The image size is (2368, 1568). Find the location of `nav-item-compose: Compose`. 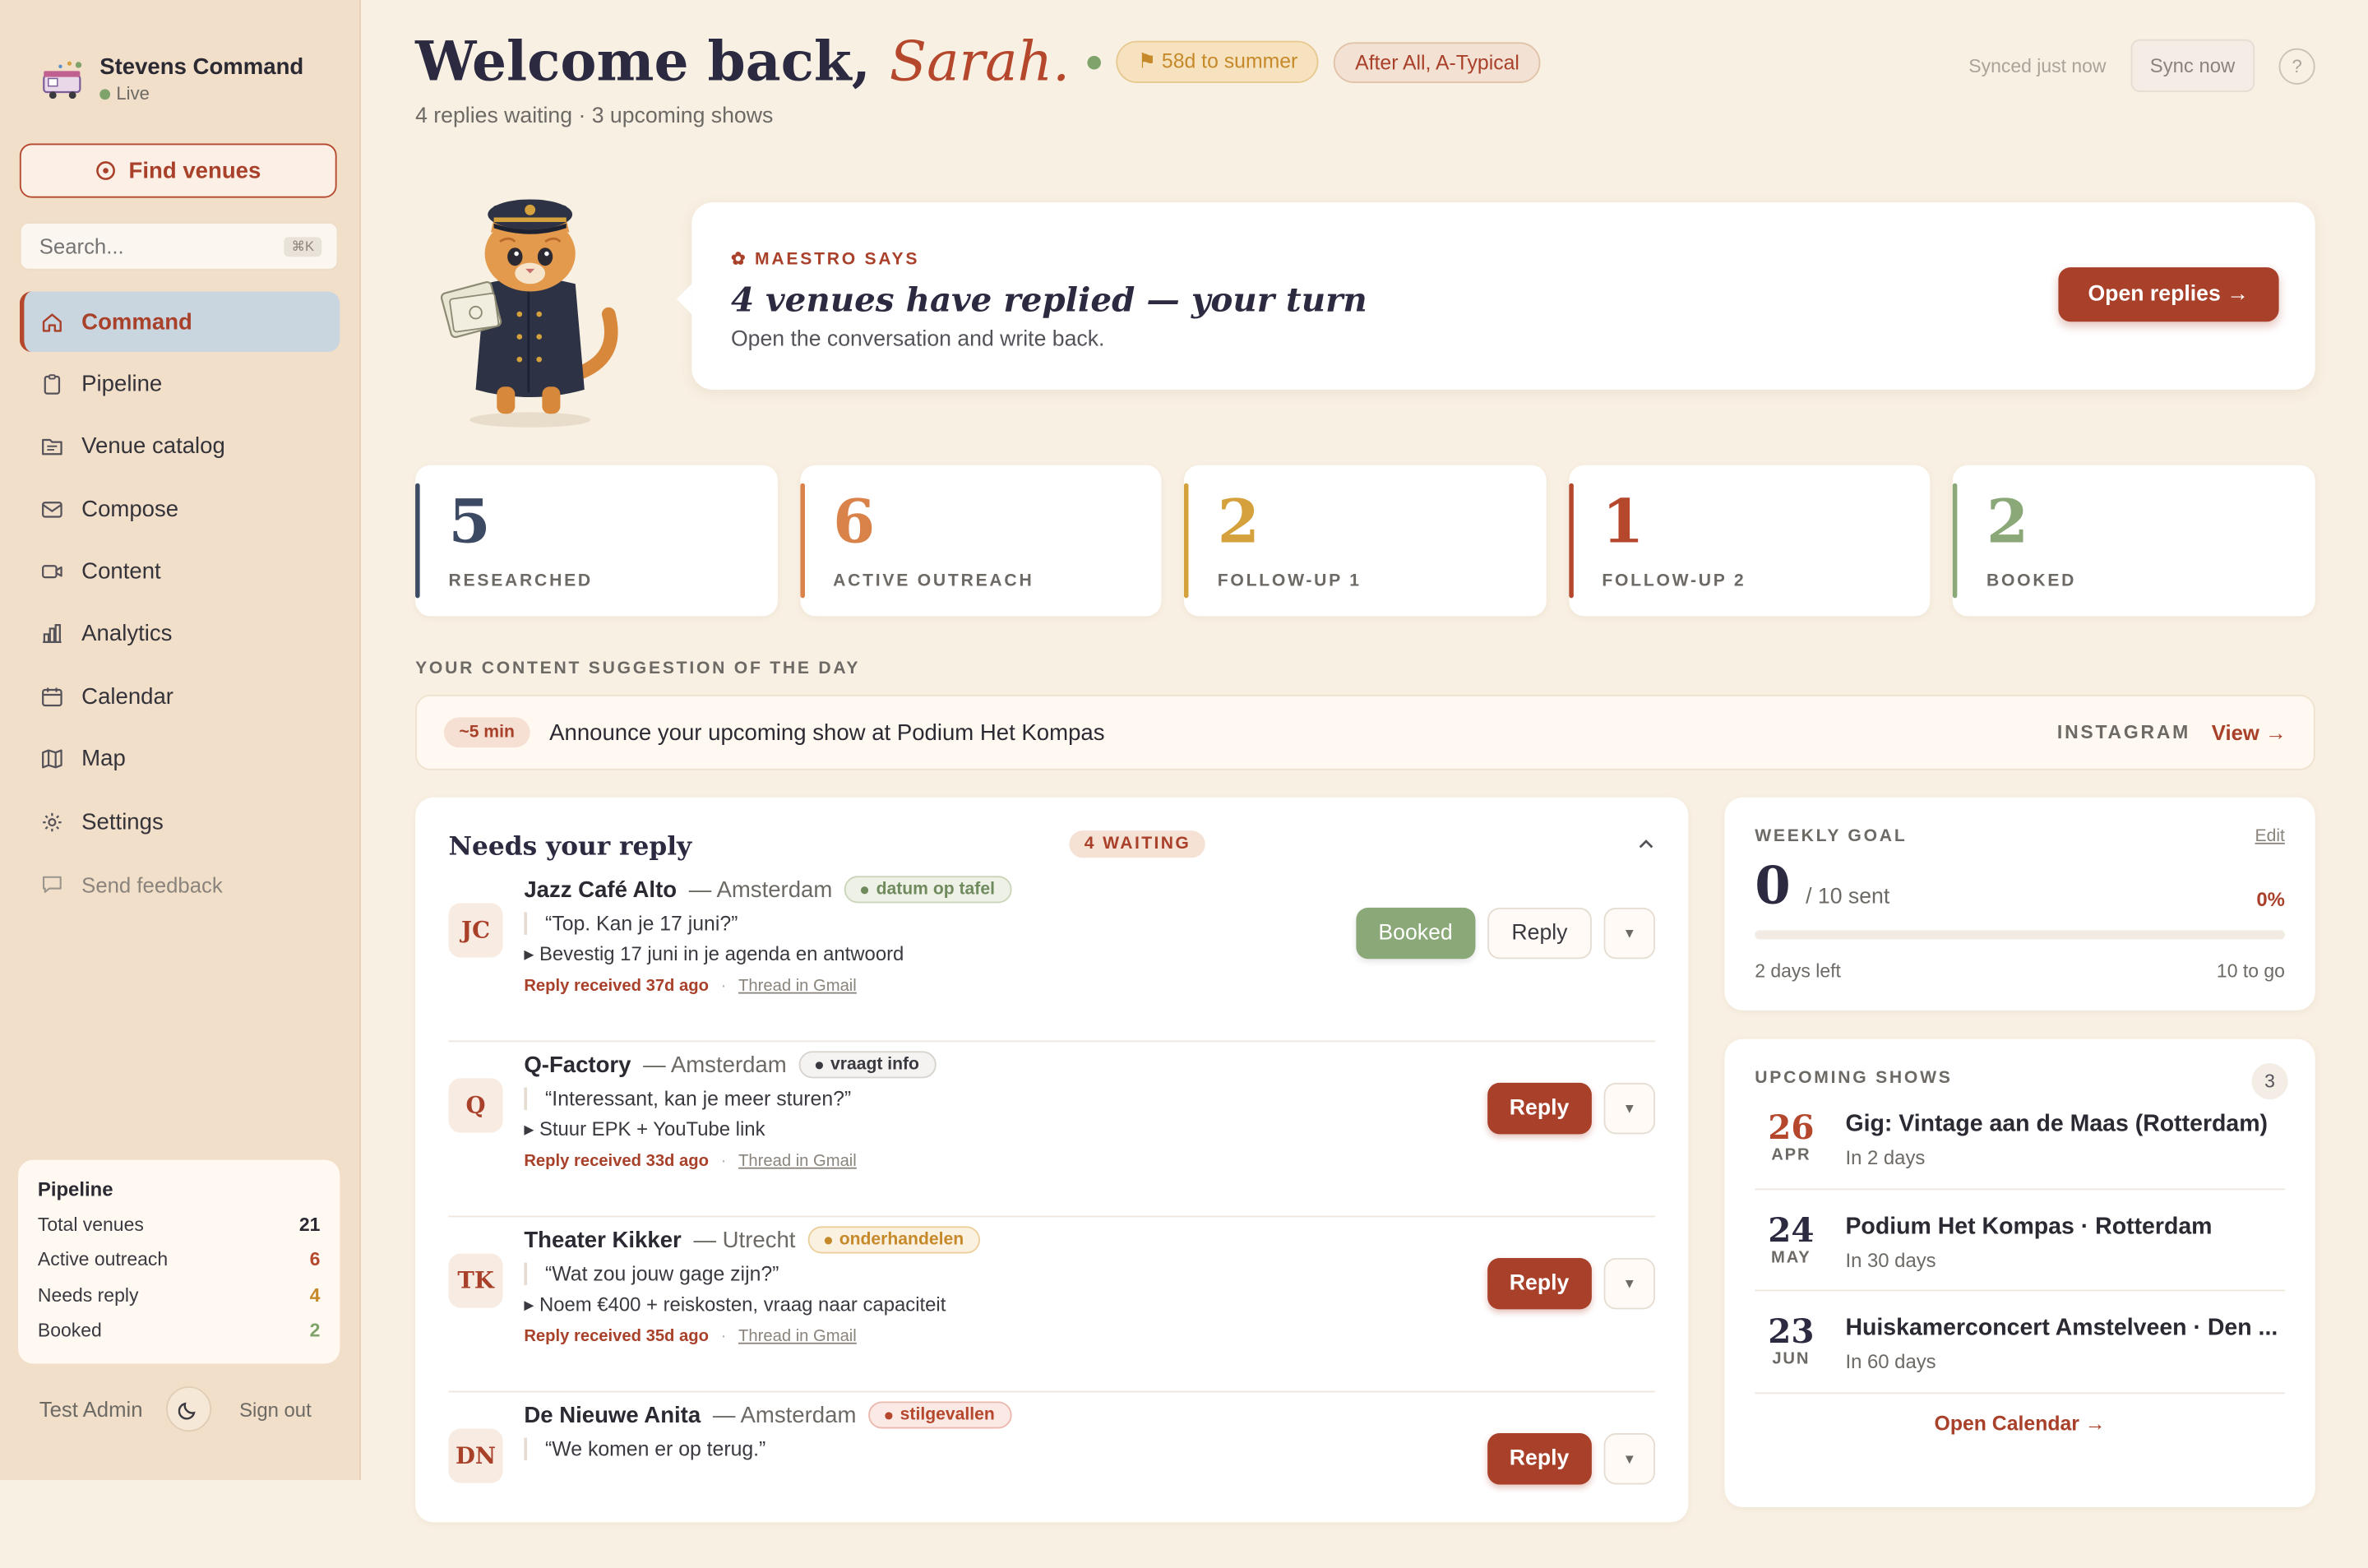

nav-item-compose: Compose is located at coordinates (180, 509).